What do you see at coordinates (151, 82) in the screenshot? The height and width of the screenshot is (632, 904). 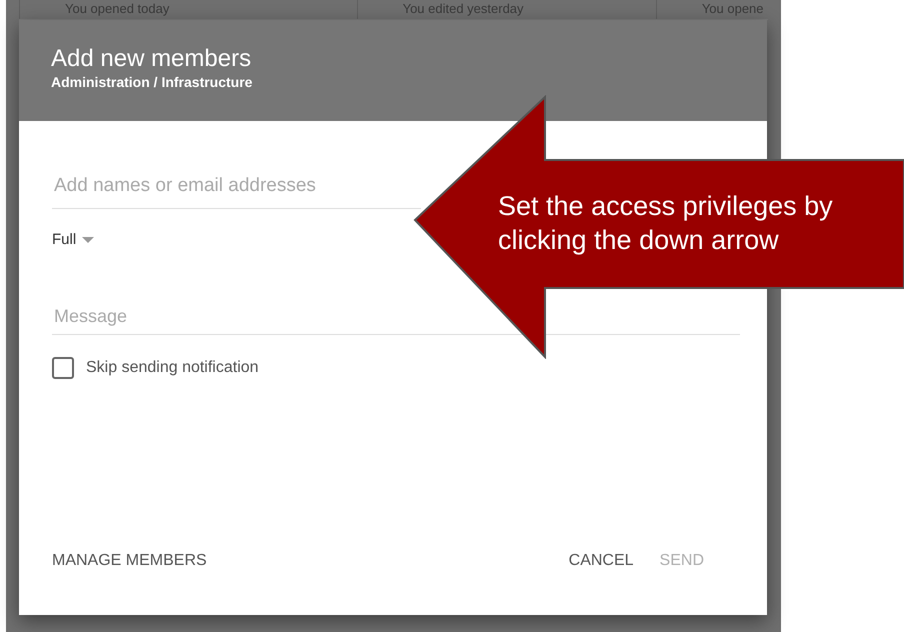 I see `dialog-subtitle: Administration / Infrastructure` at bounding box center [151, 82].